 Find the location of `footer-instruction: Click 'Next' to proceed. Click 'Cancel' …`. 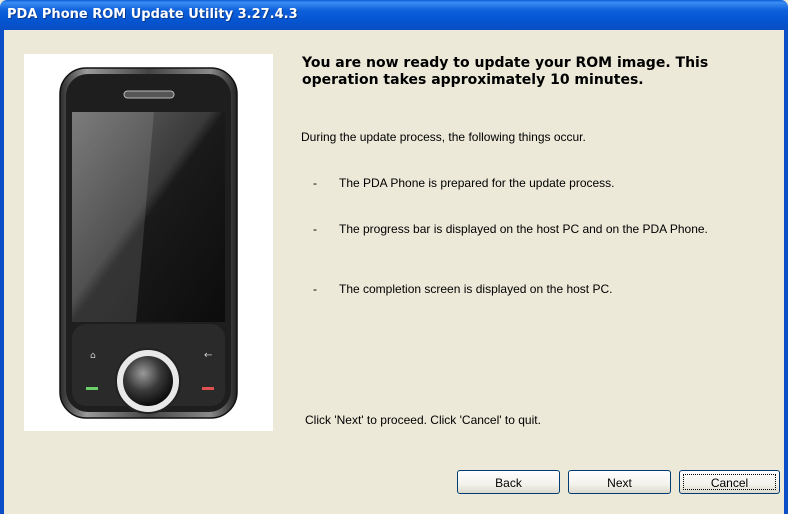

footer-instruction: Click 'Next' to proceed. Click 'Cancel' … is located at coordinates (423, 420).